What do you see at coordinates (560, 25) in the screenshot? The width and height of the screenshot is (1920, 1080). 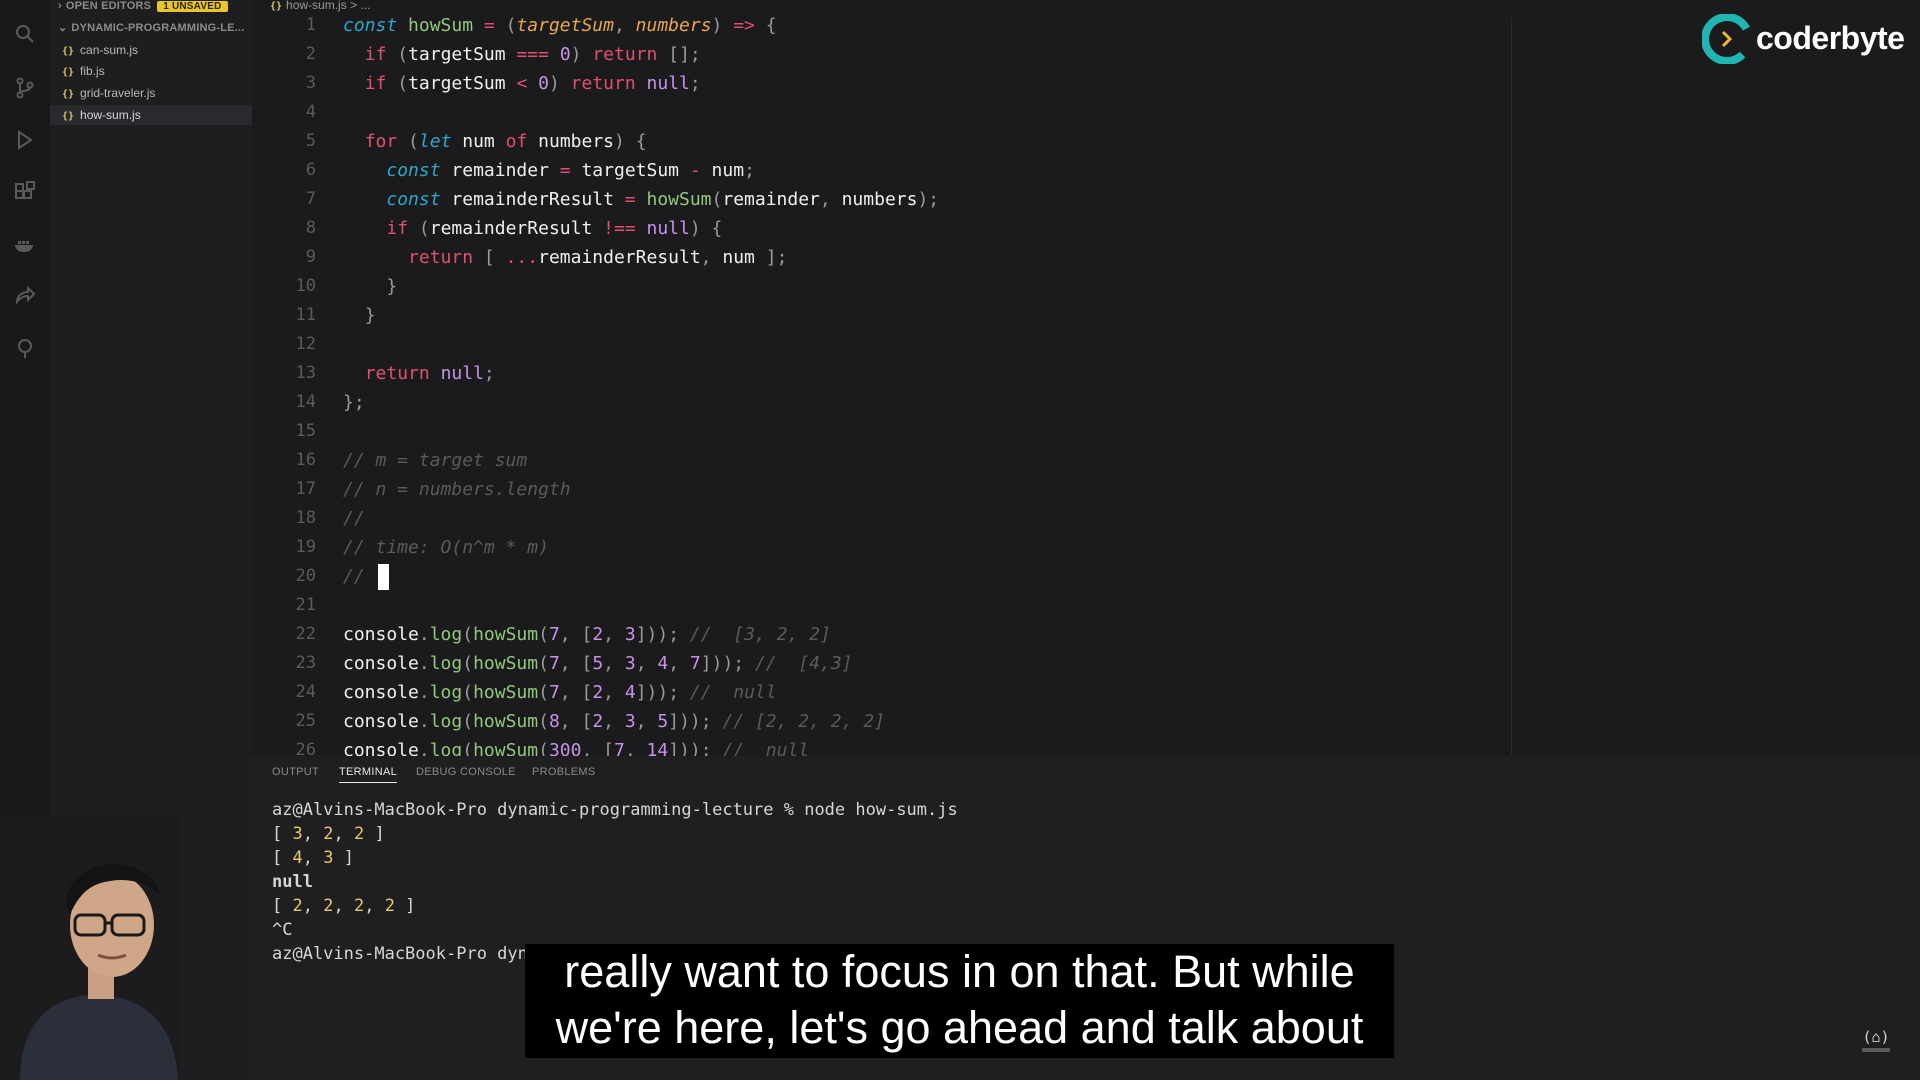 I see `line-code: const howSum = (targetSum, numbers) => {` at bounding box center [560, 25].